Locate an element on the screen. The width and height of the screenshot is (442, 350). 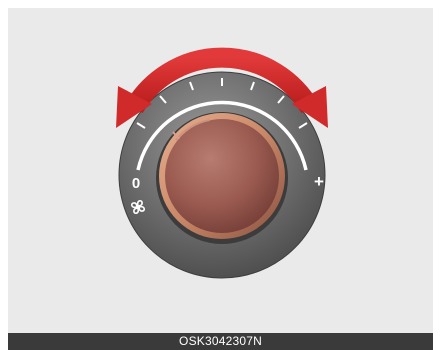
fan-speed-knob is located at coordinates (222, 178).